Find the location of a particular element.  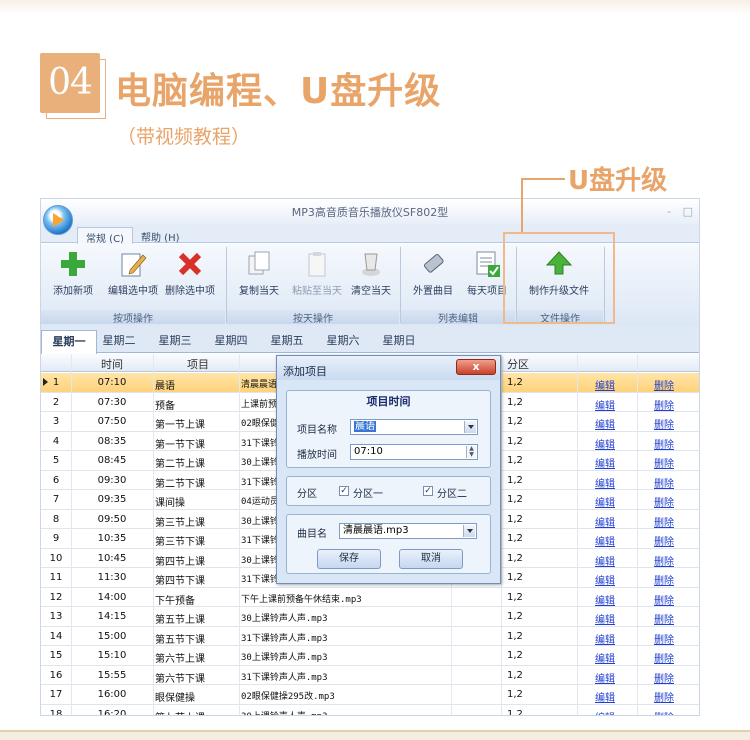

tab-thursday: 星期四 is located at coordinates (231, 341).